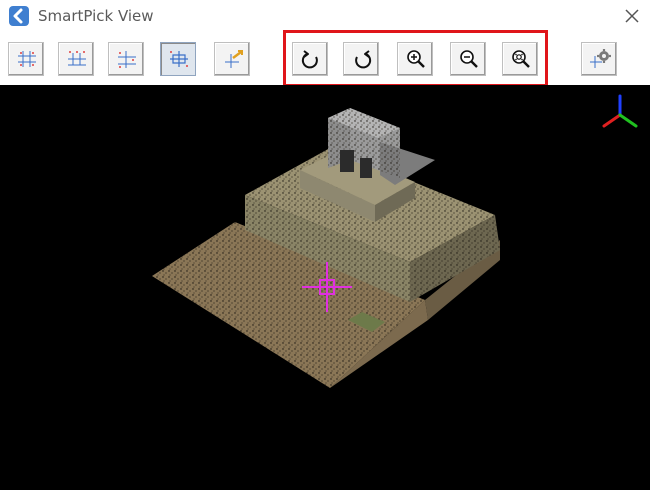 This screenshot has height=490, width=650. I want to click on window-title: SmartPick View, so click(96, 16).